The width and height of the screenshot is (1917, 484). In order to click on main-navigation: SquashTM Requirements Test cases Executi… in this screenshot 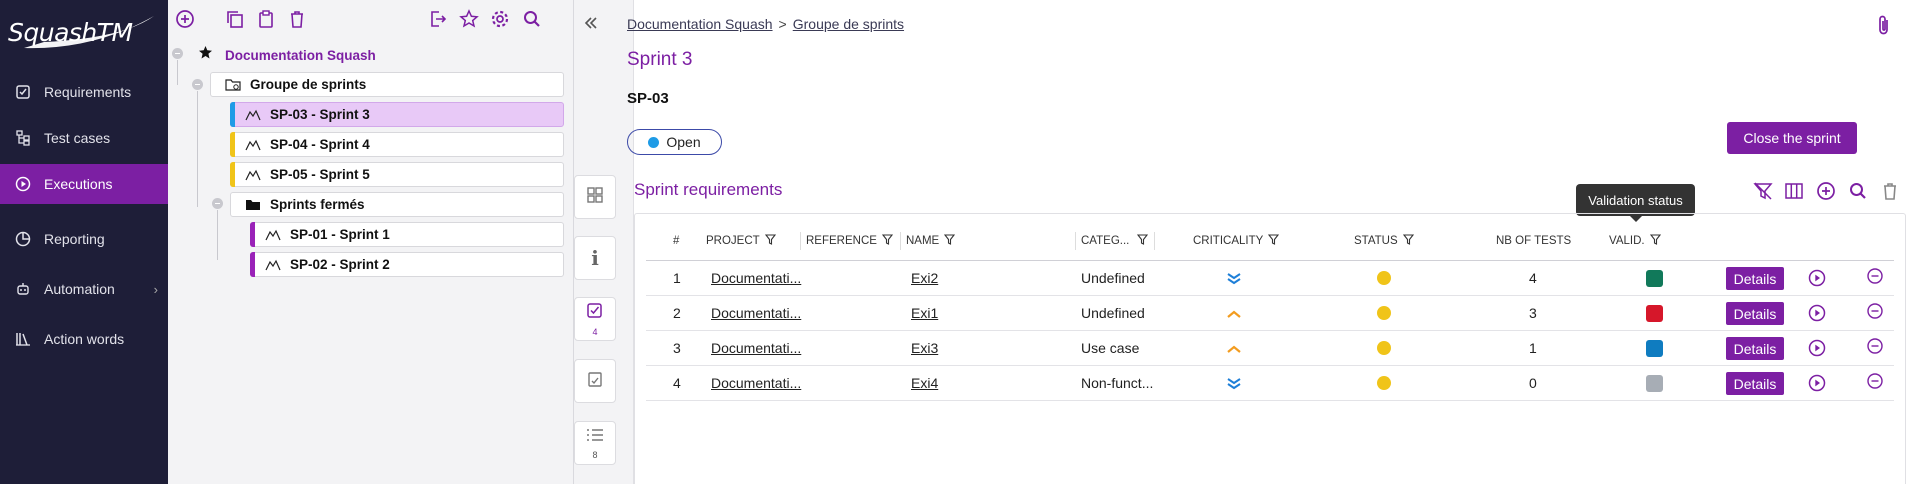, I will do `click(84, 242)`.